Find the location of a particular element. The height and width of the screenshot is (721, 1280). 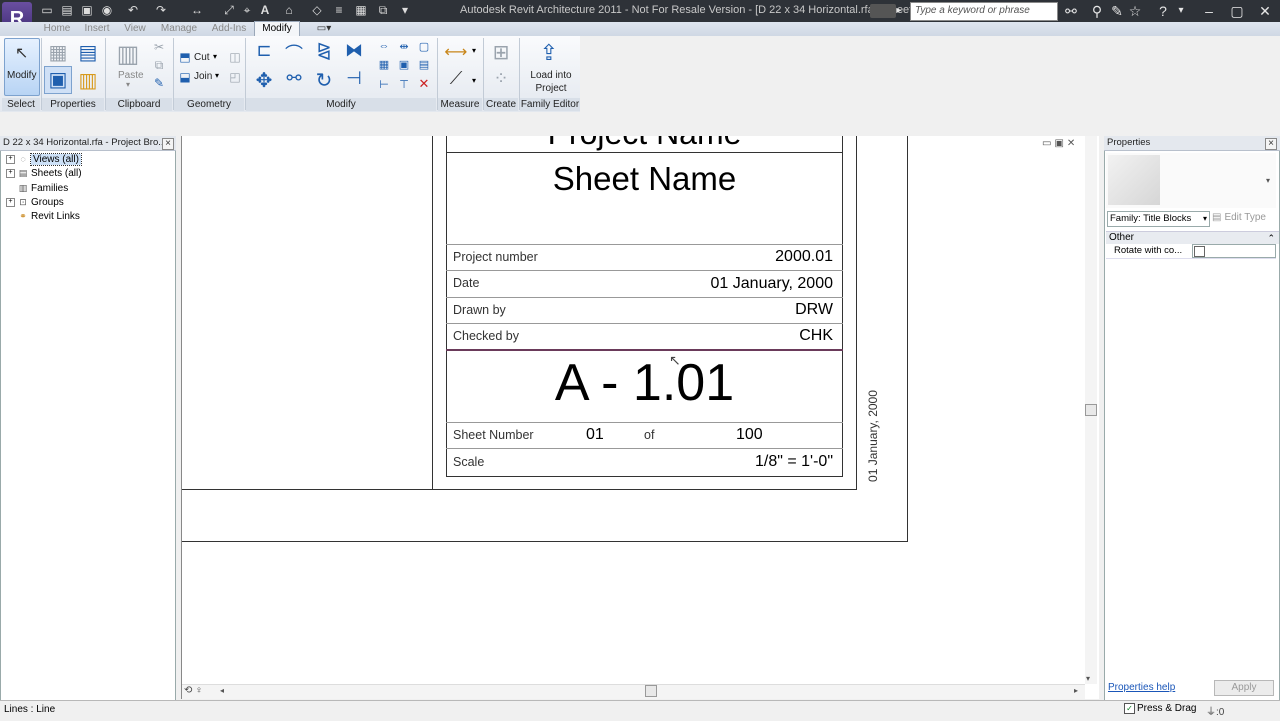

horizontal-scrollbar is located at coordinates (633, 691).